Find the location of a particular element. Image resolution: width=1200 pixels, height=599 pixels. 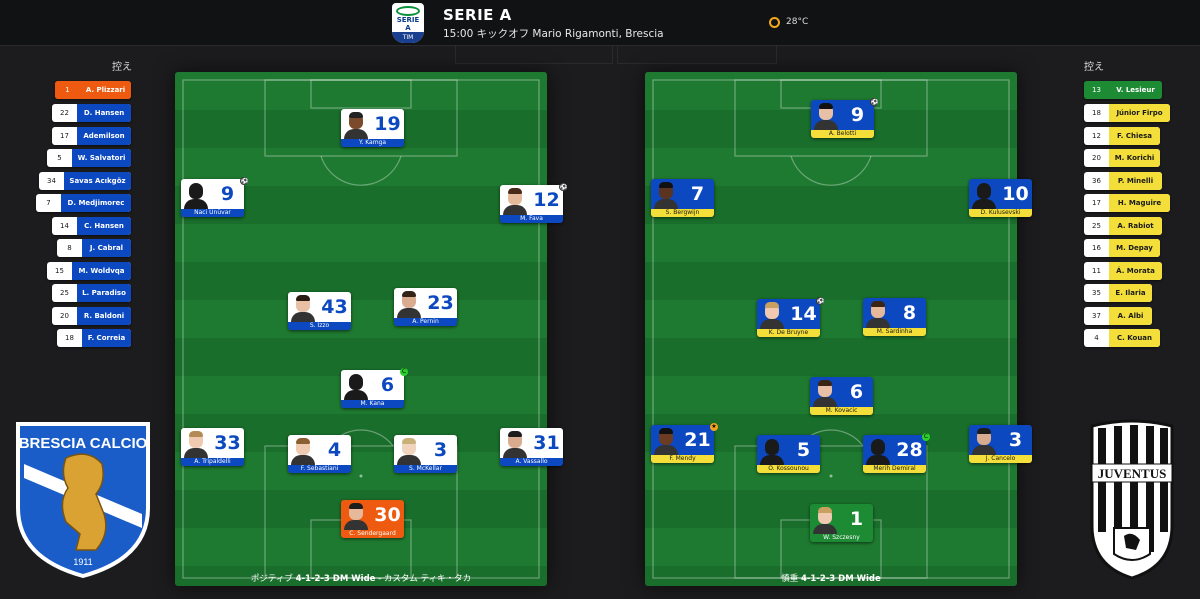

player-number: 3 is located at coordinates (440, 450).